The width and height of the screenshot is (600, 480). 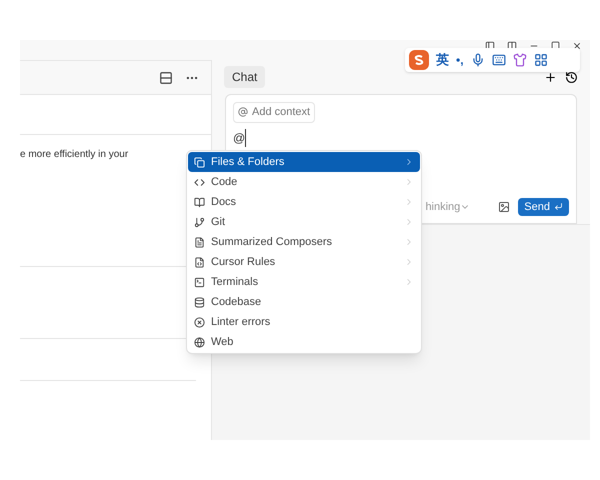 What do you see at coordinates (74, 155) in the screenshot?
I see `description-text: e more efficiently in your` at bounding box center [74, 155].